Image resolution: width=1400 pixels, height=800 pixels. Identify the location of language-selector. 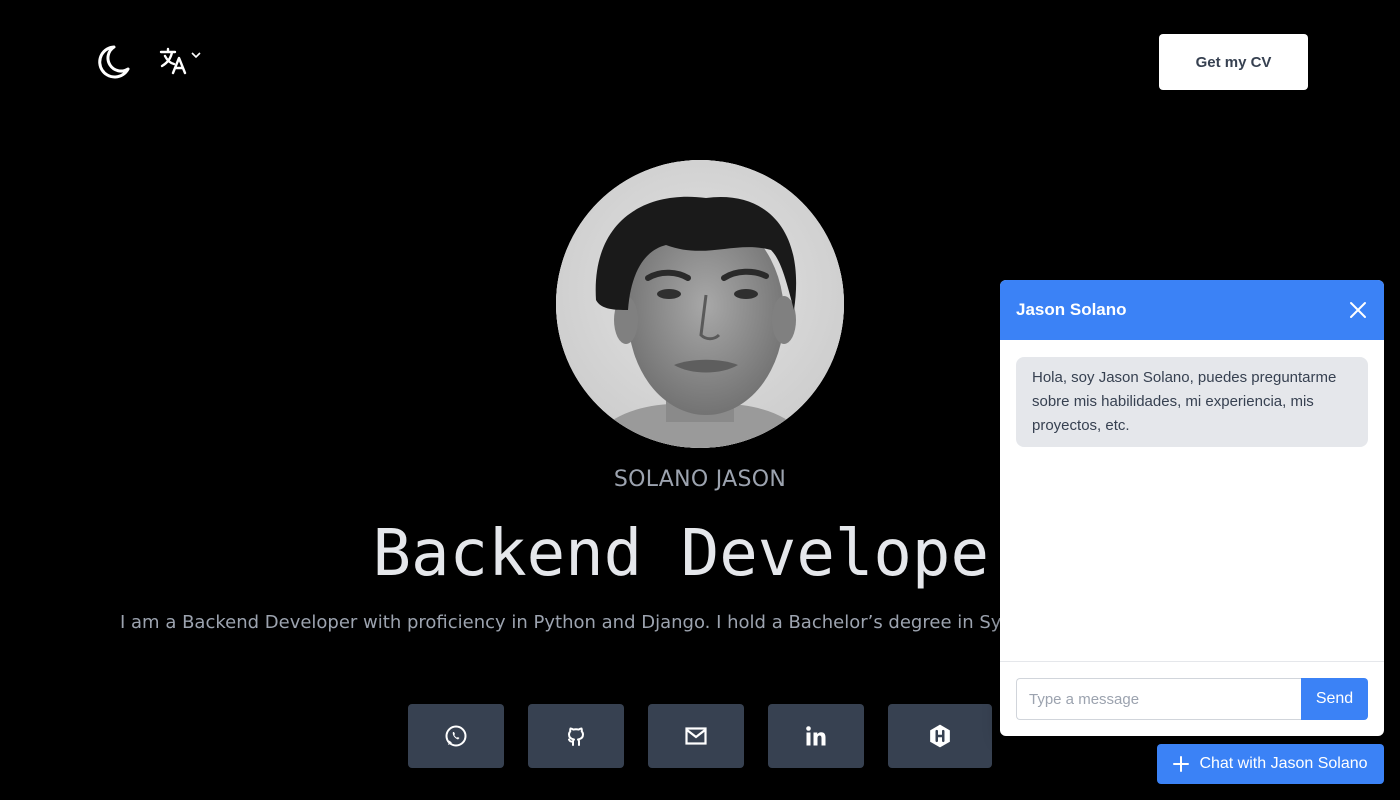
(183, 63).